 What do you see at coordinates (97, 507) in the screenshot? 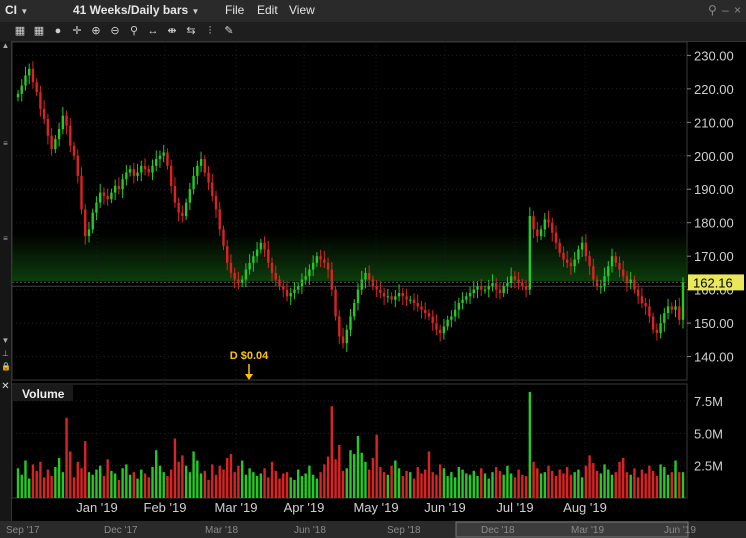
I see `x-tick-label: Jan '19` at bounding box center [97, 507].